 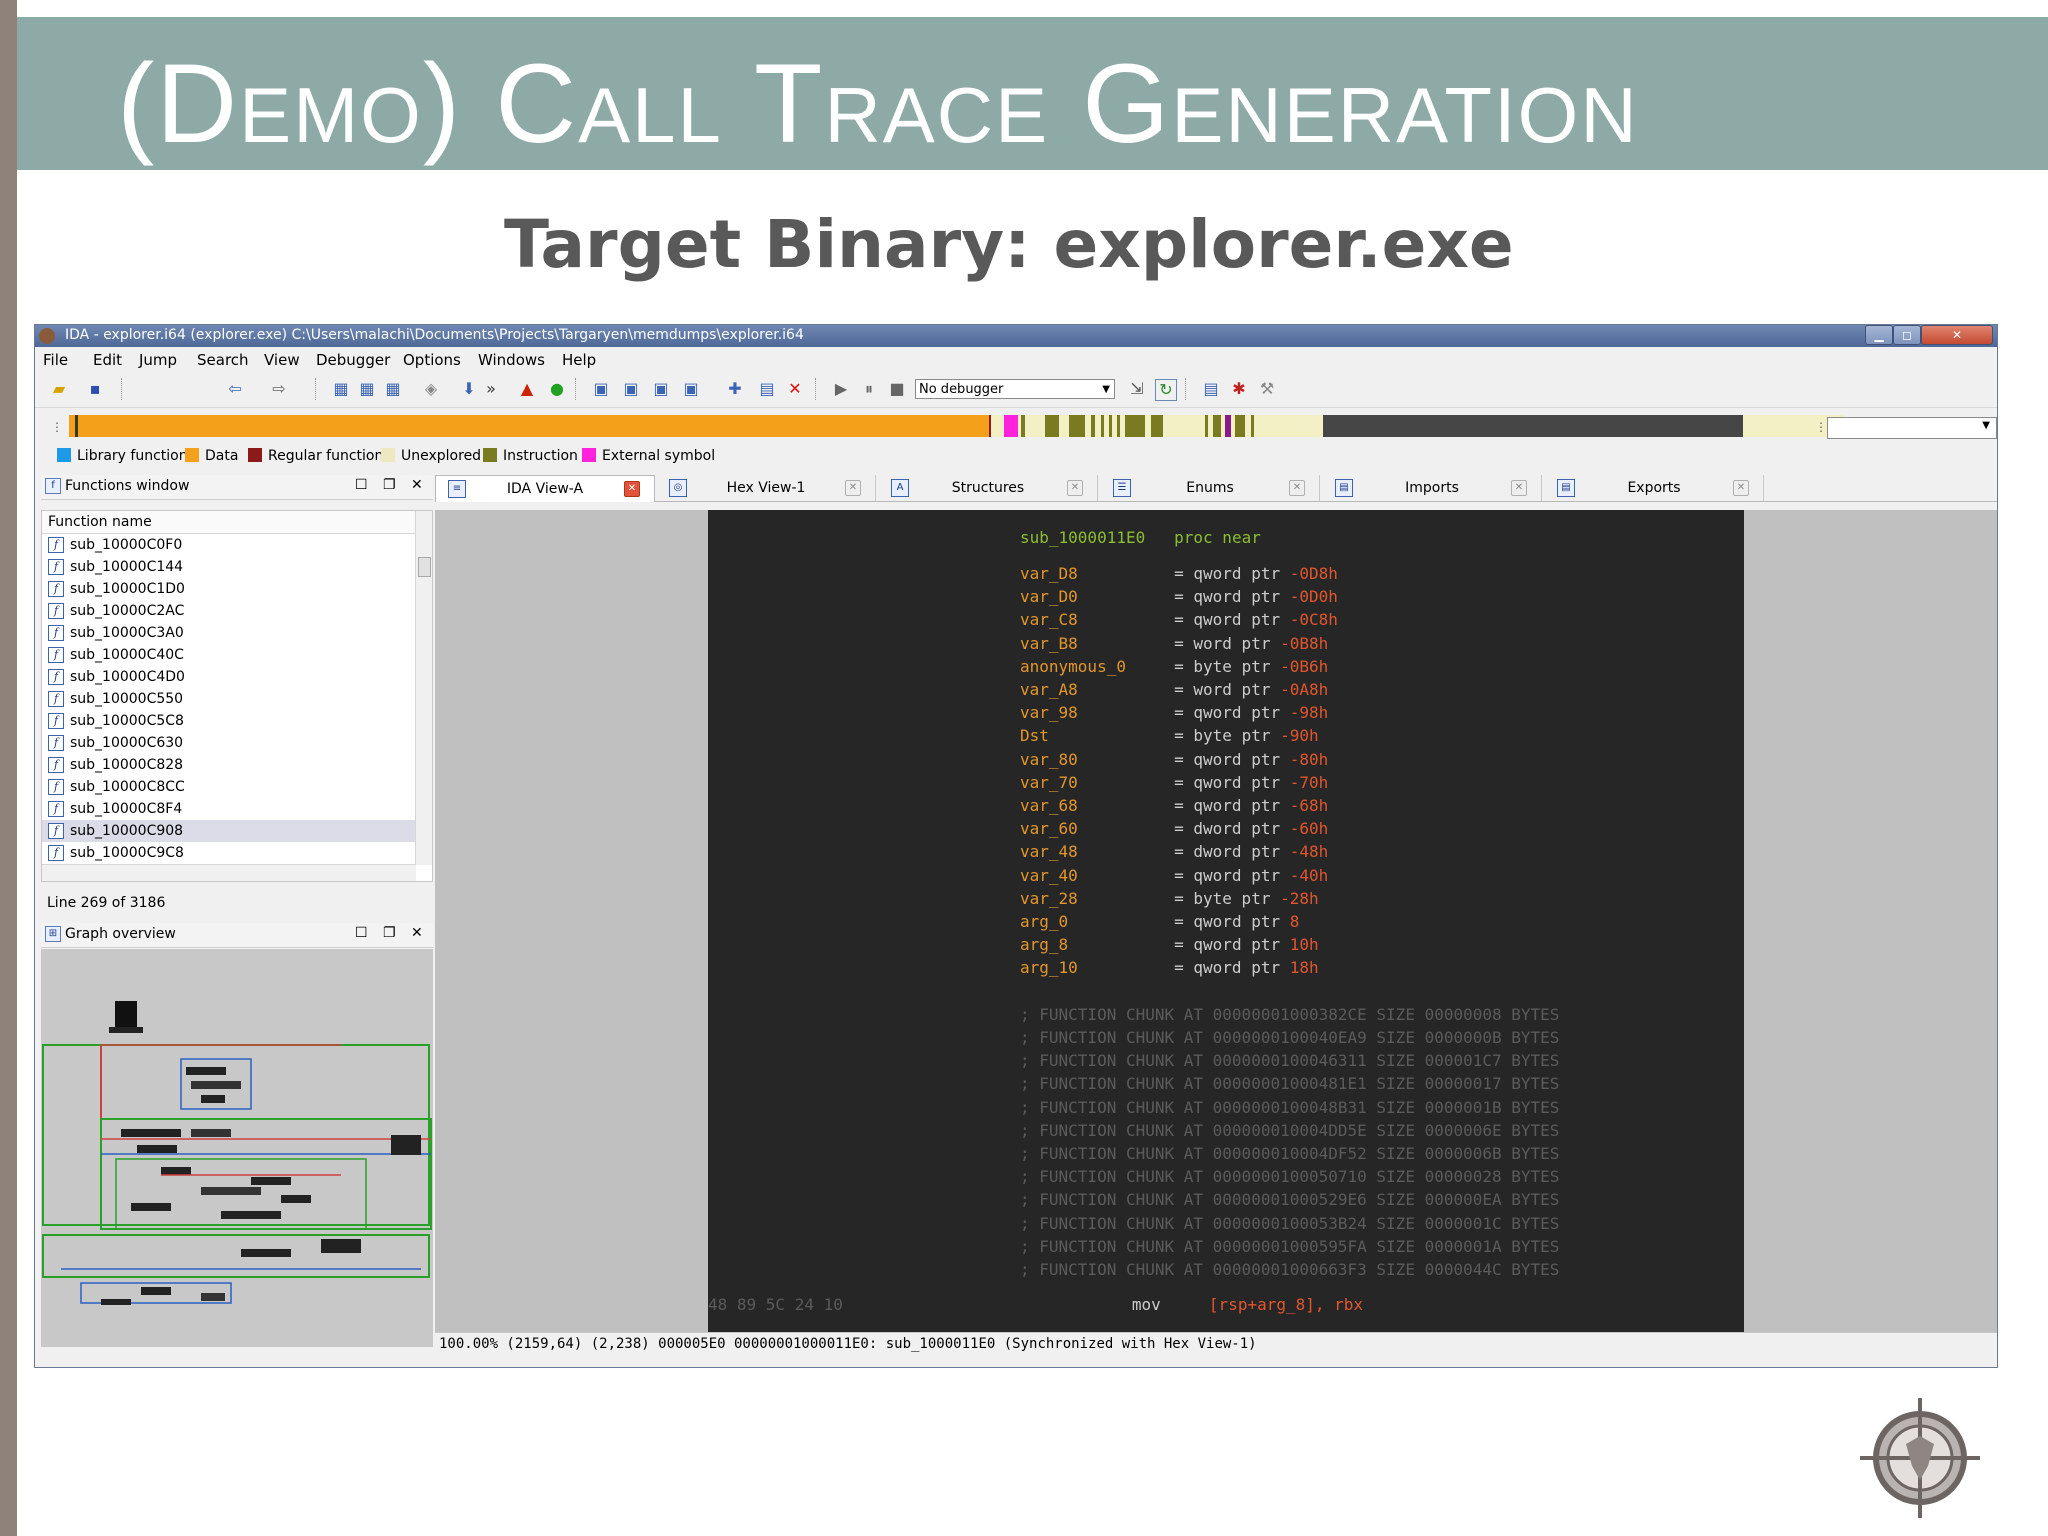 What do you see at coordinates (469, 389) in the screenshot?
I see `jump-down-icon: ⬇` at bounding box center [469, 389].